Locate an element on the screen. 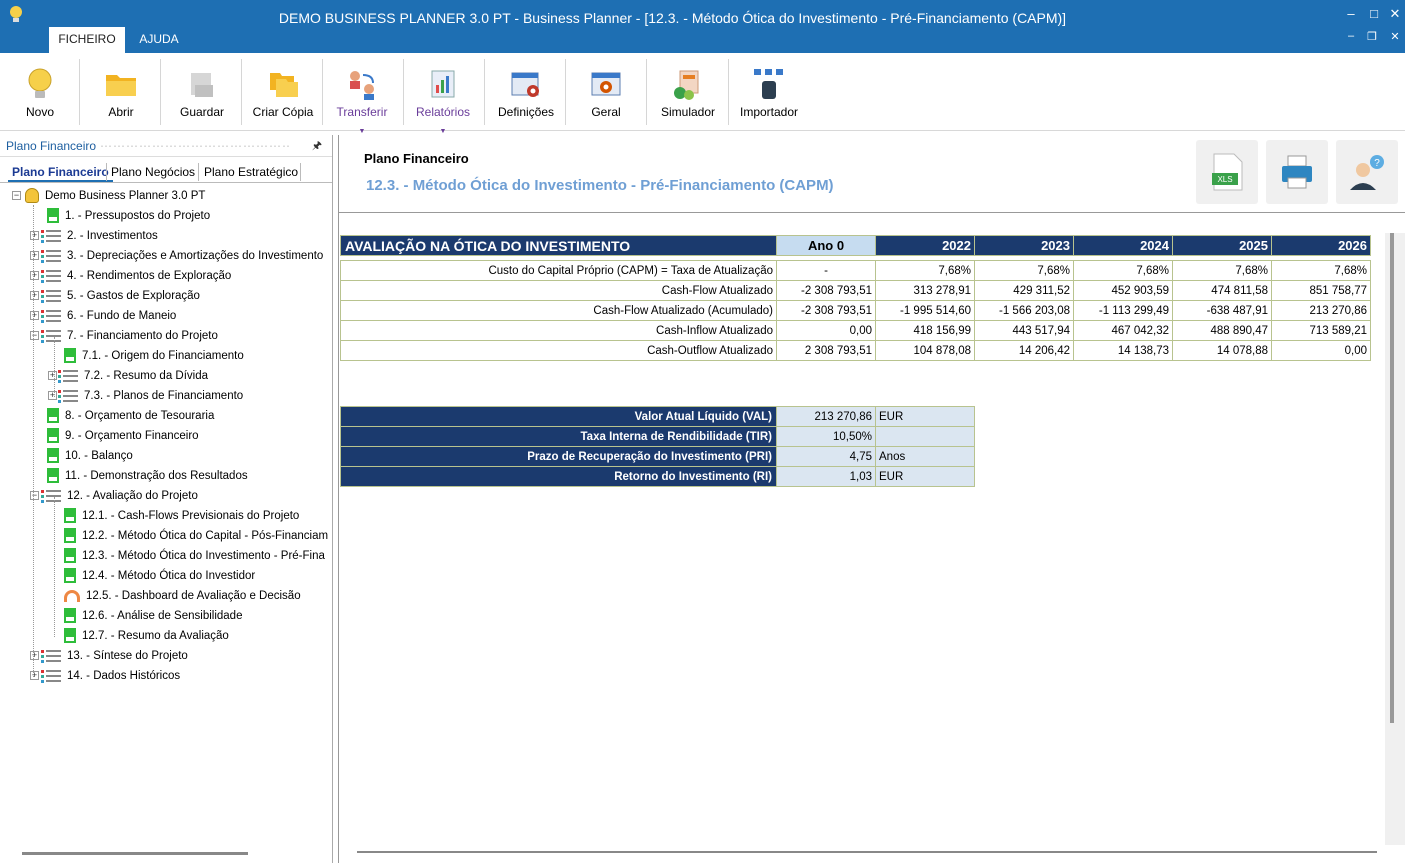 Image resolution: width=1405 pixels, height=863 pixels. table-cell: 313 278,91 is located at coordinates (925, 290).